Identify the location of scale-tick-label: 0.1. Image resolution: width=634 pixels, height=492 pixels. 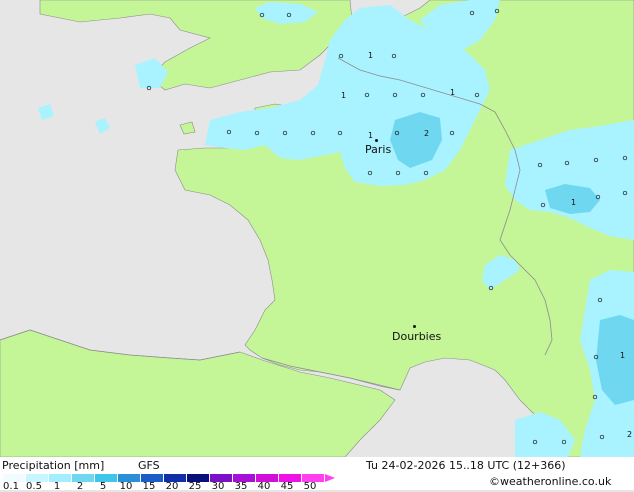
(11, 486).